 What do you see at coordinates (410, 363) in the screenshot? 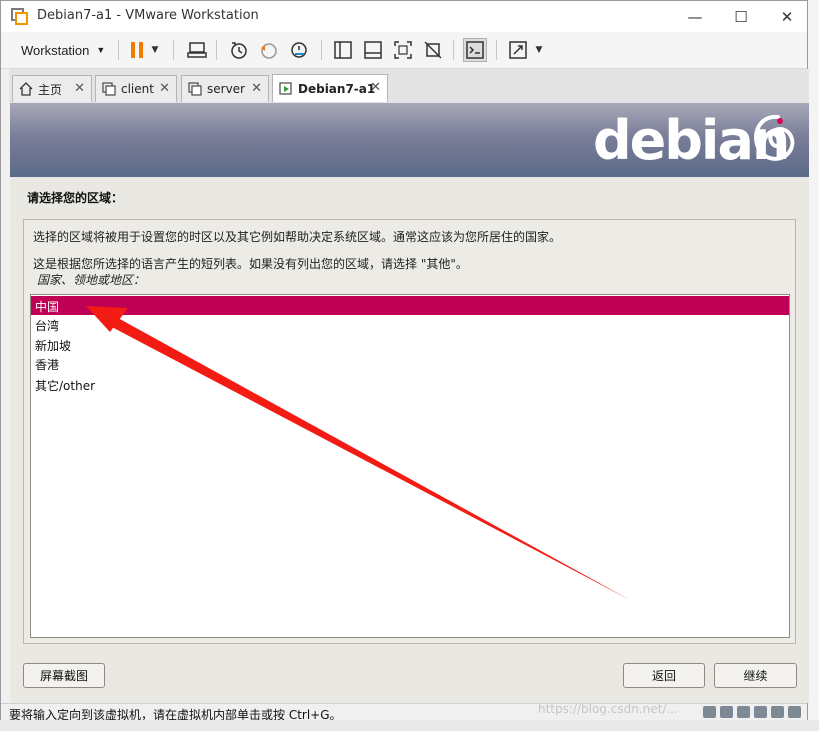
I see `list-item-hongkong: 香港` at bounding box center [410, 363].